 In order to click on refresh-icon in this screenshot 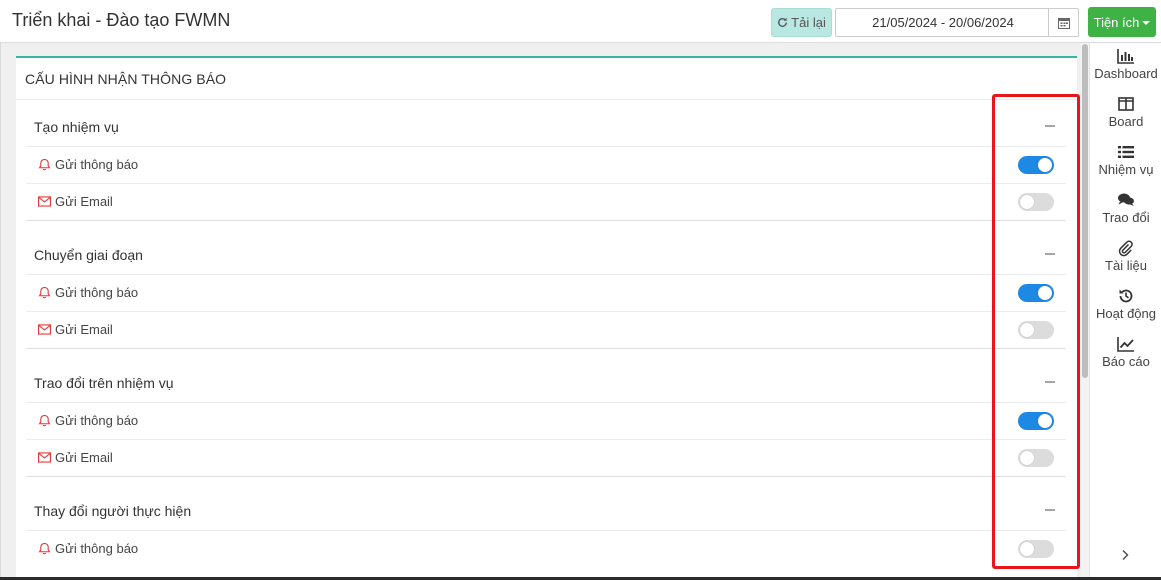, I will do `click(783, 22)`.